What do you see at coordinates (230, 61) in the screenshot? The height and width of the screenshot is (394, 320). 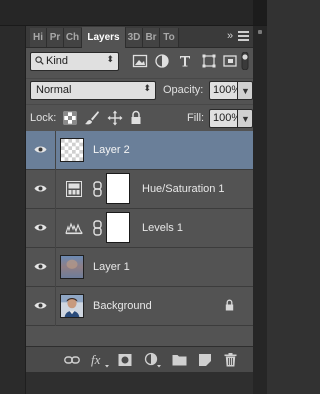 I see `smart-object-filter-icon` at bounding box center [230, 61].